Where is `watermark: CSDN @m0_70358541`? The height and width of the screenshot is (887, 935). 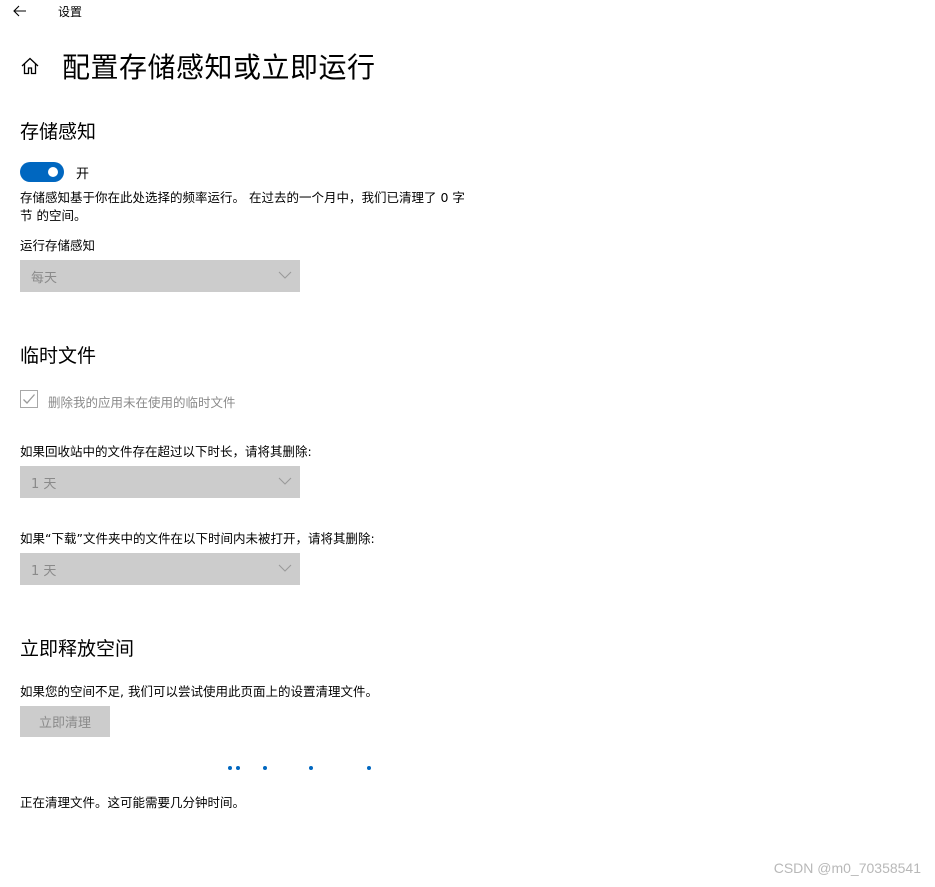
watermark: CSDN @m0_70358541 is located at coordinates (847, 868).